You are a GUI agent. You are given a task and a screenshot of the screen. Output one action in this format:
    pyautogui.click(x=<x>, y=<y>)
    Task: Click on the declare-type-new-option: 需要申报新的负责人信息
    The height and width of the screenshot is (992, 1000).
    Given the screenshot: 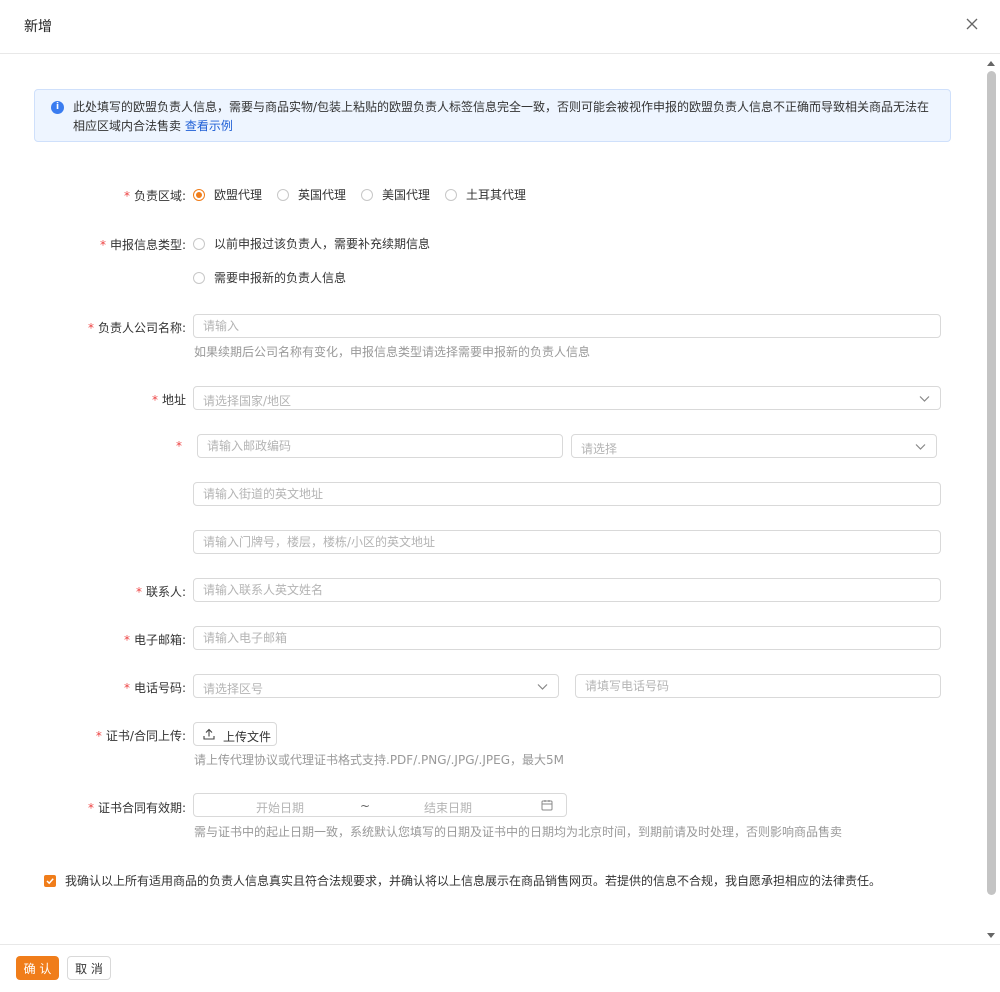 What is the action you would take?
    pyautogui.click(x=269, y=277)
    